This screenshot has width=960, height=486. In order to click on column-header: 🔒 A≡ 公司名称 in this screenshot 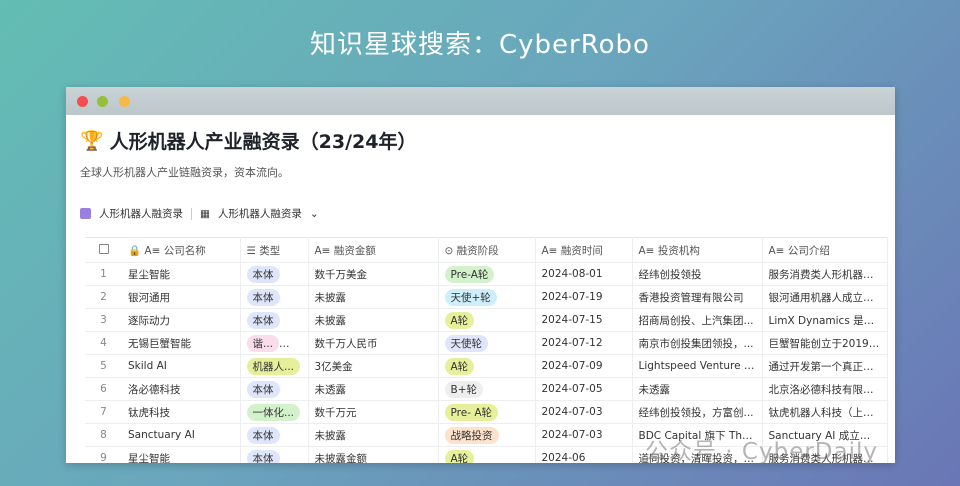, I will do `click(181, 250)`.